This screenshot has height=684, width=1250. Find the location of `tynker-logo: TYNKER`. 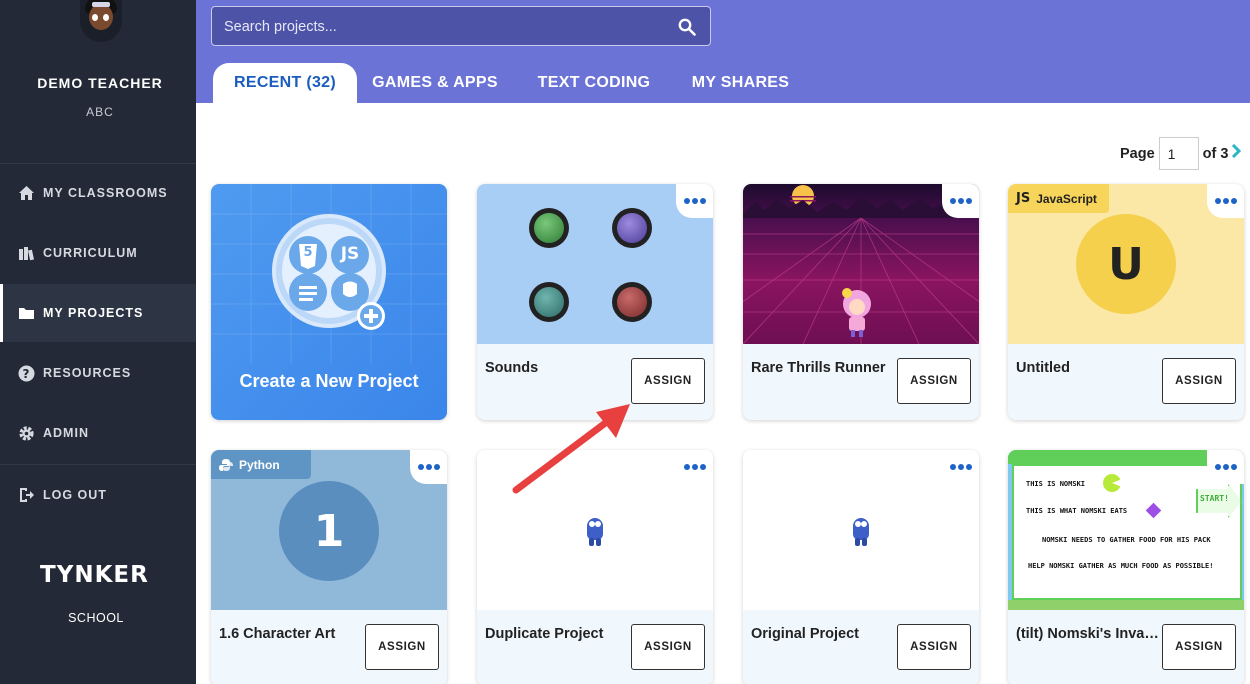

tynker-logo: TYNKER is located at coordinates (94, 575).